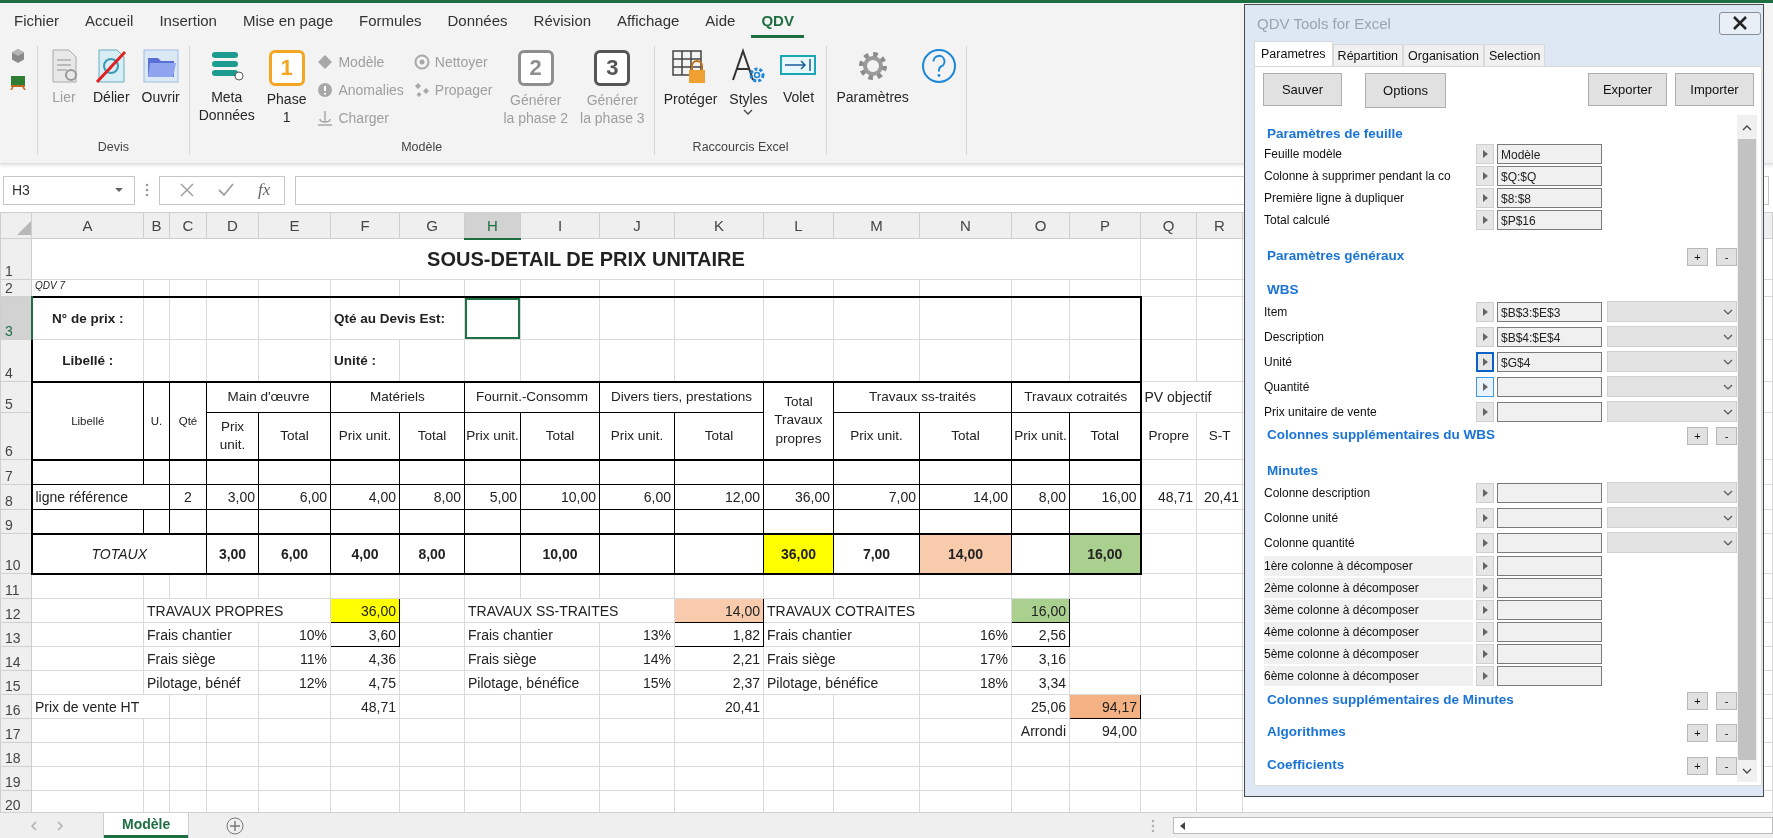 This screenshot has height=838, width=1773. Describe the element at coordinates (560, 225) in the screenshot. I see `column-header: I` at that location.